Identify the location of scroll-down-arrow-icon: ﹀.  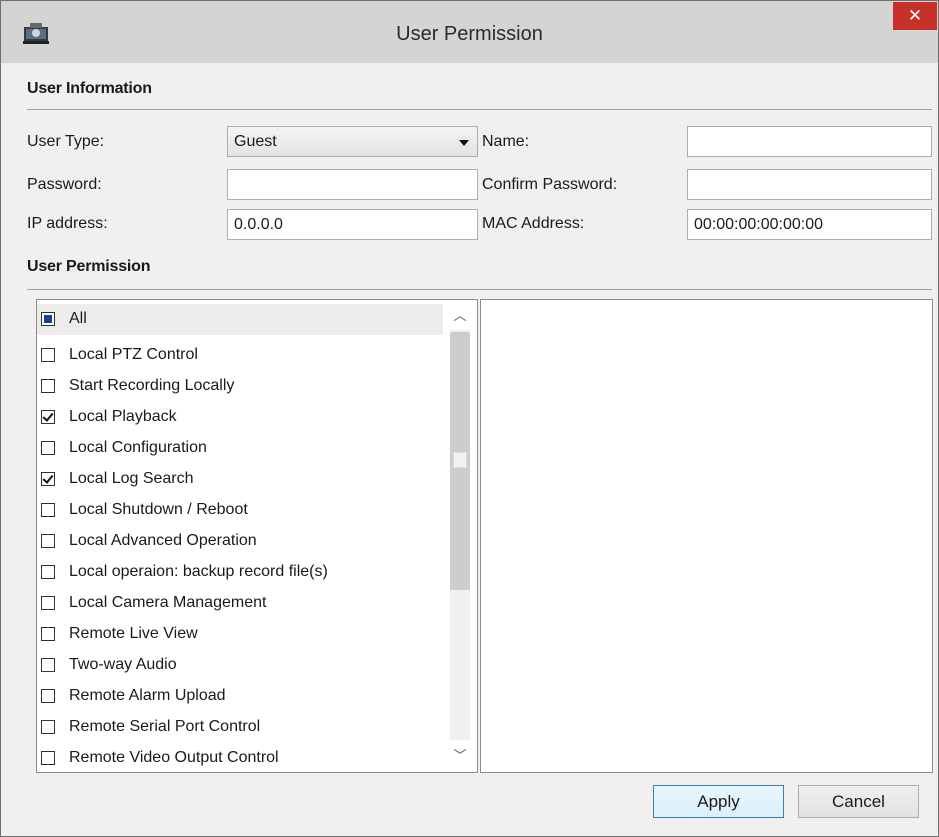
(460, 756).